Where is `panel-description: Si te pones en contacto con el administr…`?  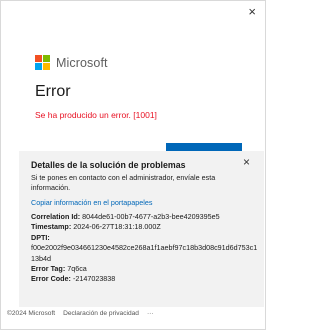 panel-description: Si te pones en contacto con el administr… is located at coordinates (123, 182).